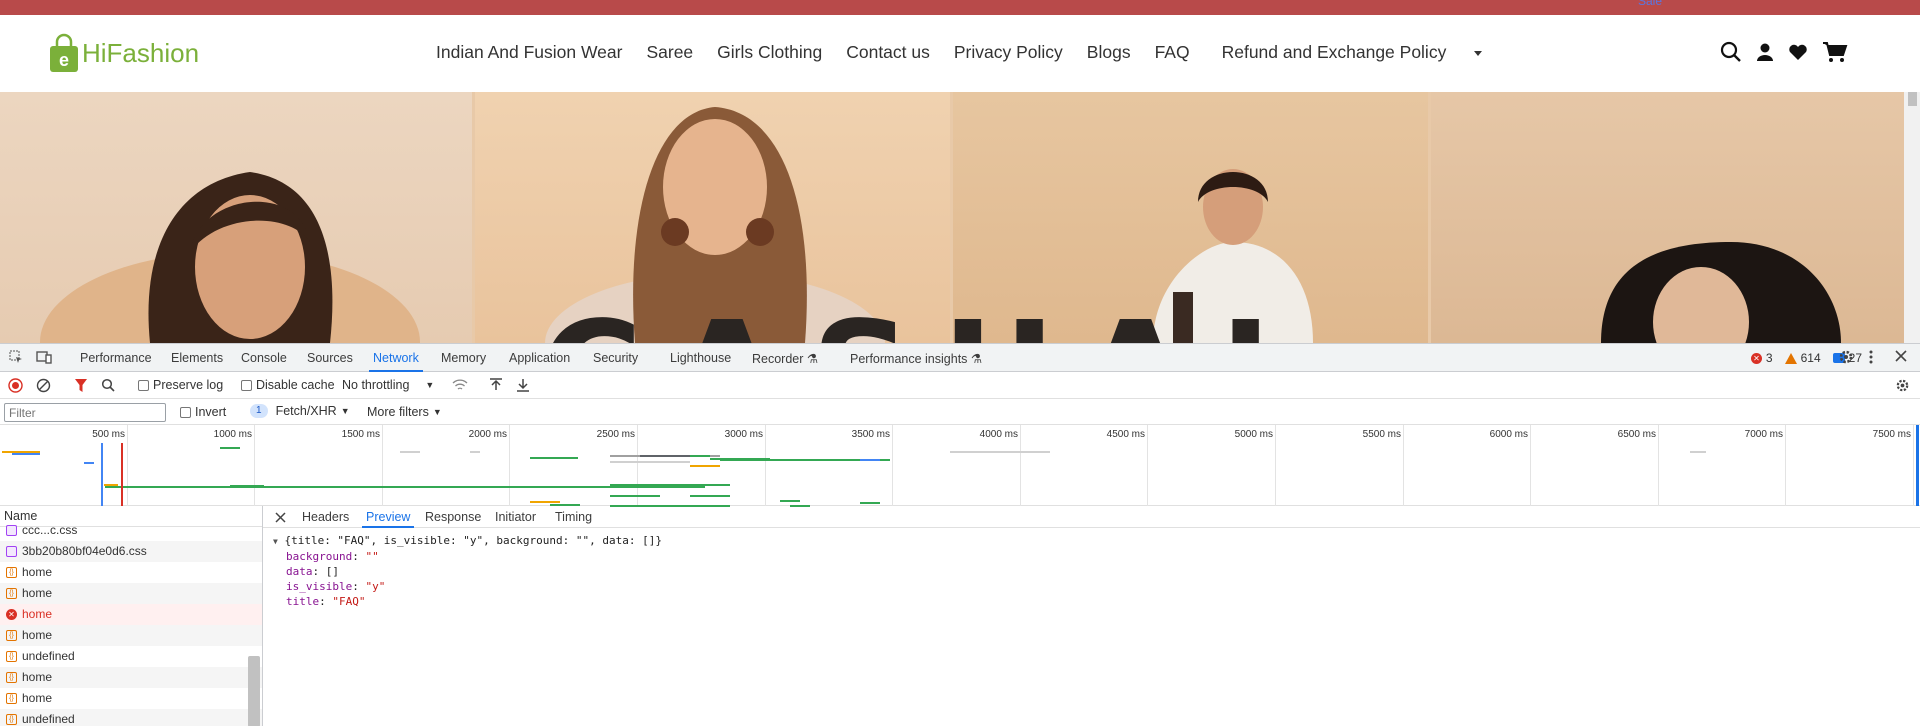 Image resolution: width=1920 pixels, height=726 pixels. What do you see at coordinates (254, 691) in the screenshot?
I see `request-list-scrollbar` at bounding box center [254, 691].